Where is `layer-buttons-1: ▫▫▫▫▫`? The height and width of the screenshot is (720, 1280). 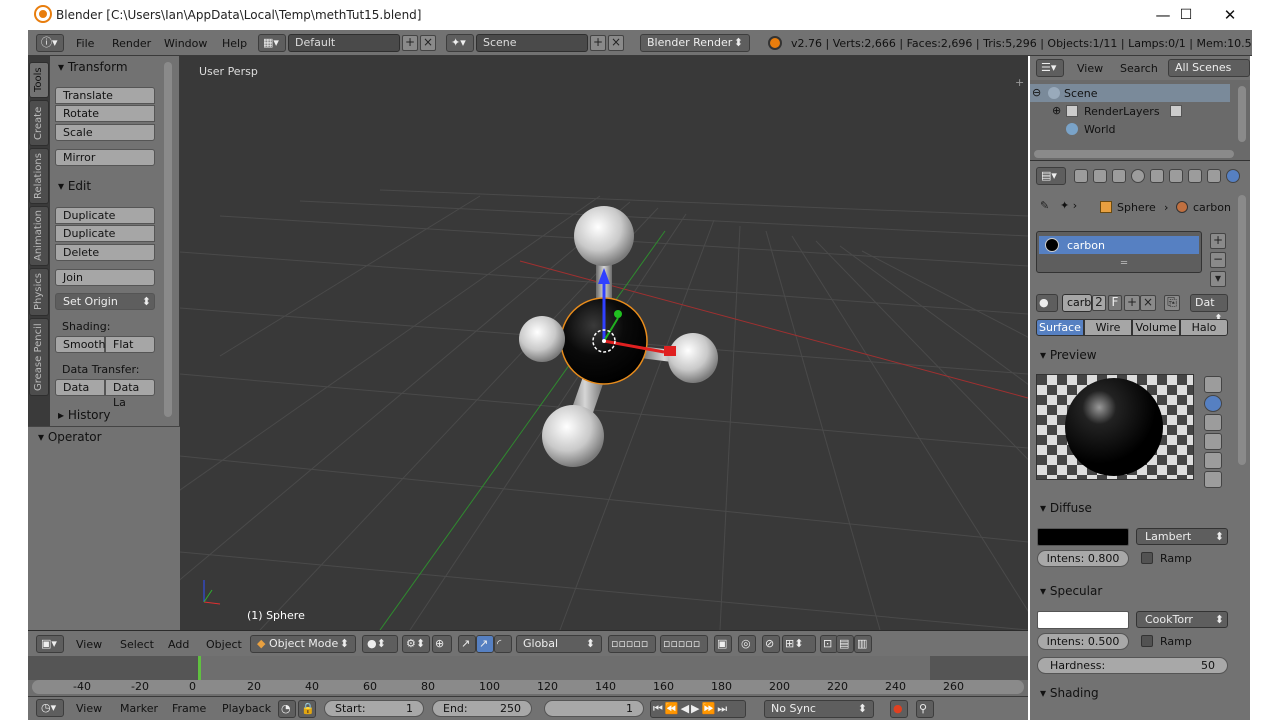
layer-buttons-1: ▫▫▫▫▫ is located at coordinates (632, 644).